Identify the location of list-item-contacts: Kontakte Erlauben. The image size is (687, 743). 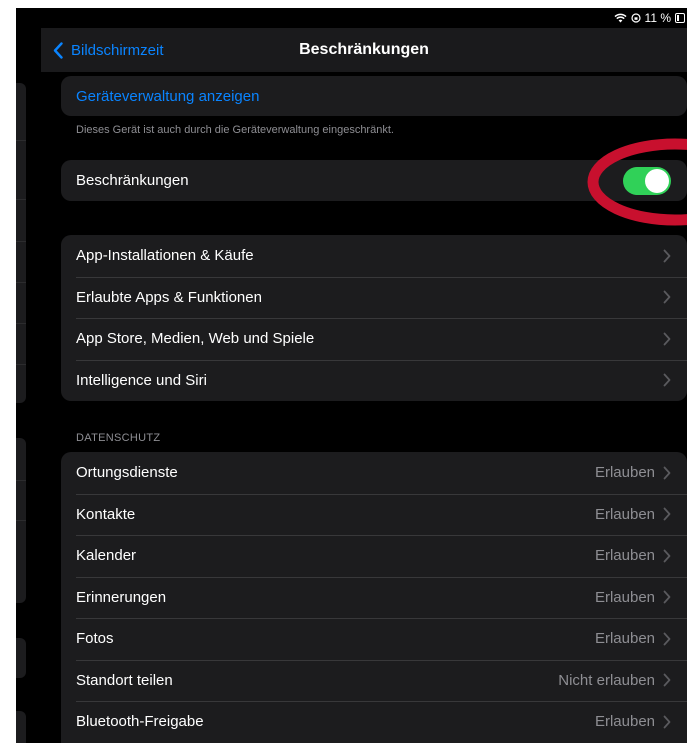
(374, 514).